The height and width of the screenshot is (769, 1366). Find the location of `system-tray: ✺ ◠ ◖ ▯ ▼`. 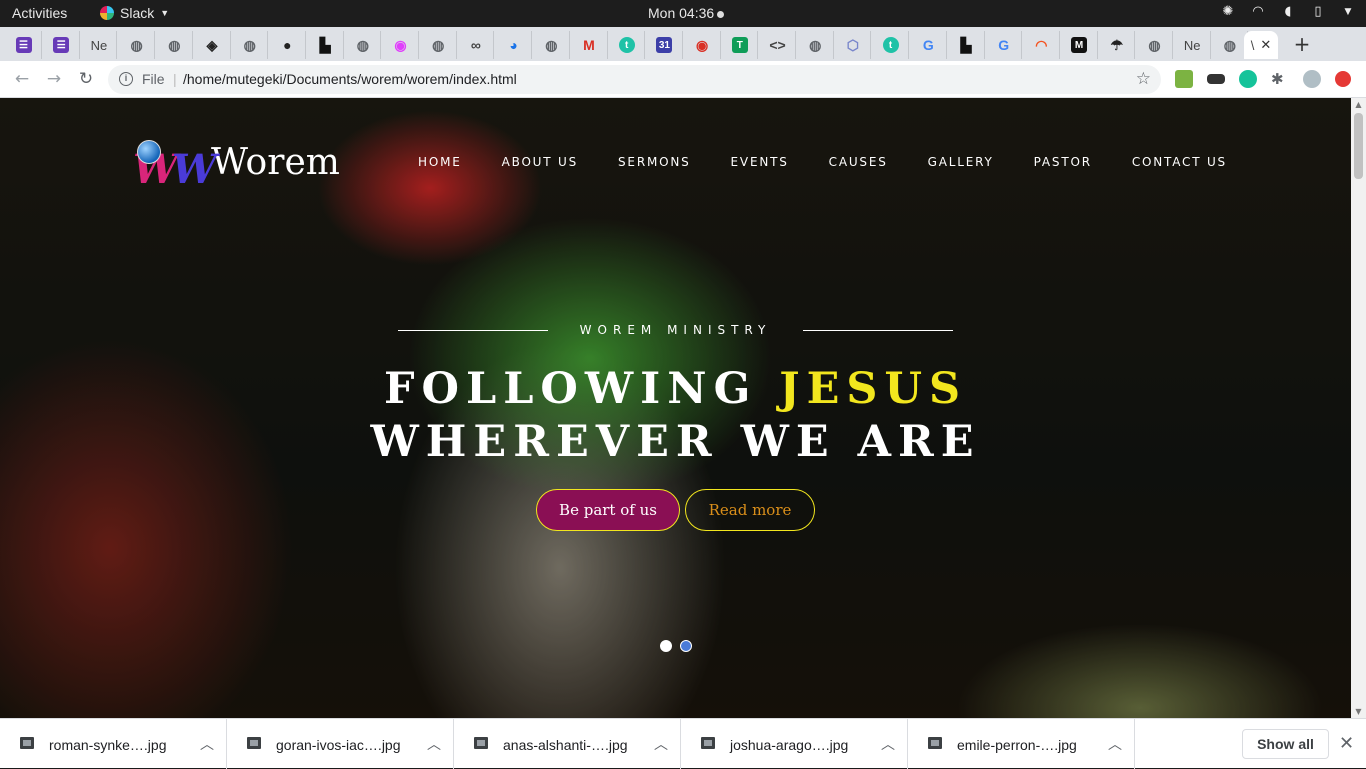

system-tray: ✺ ◠ ◖ ▯ ▼ is located at coordinates (1288, 12).